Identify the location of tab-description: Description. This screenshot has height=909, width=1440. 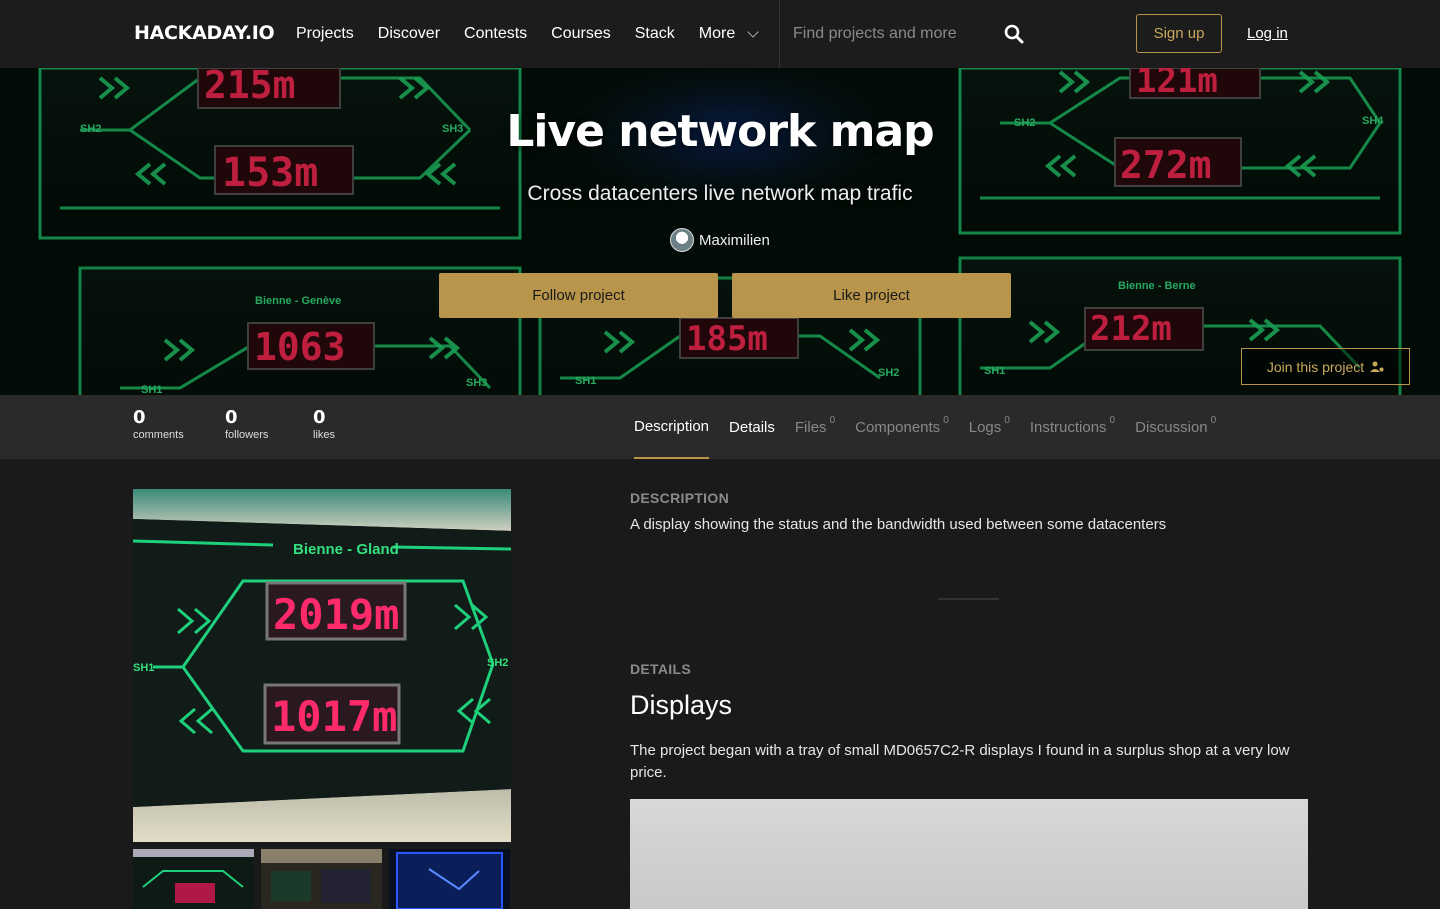
(672, 427).